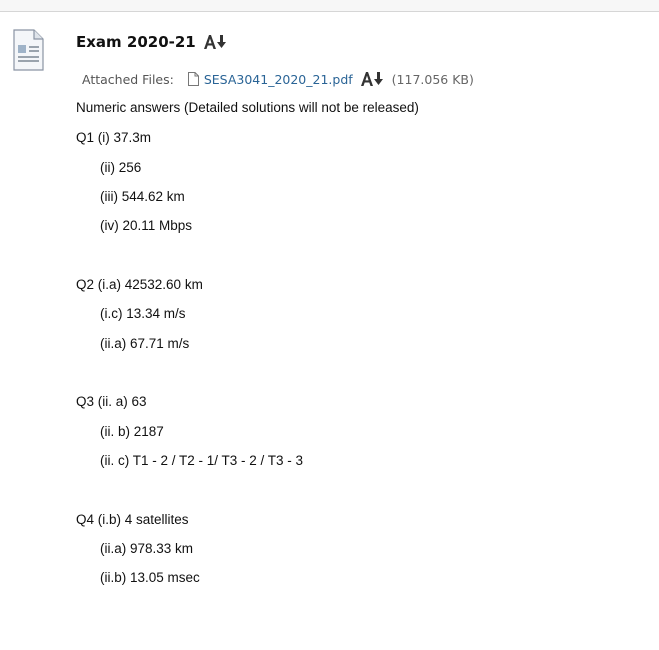 The image size is (659, 650). What do you see at coordinates (193, 79) in the screenshot?
I see `file-icon` at bounding box center [193, 79].